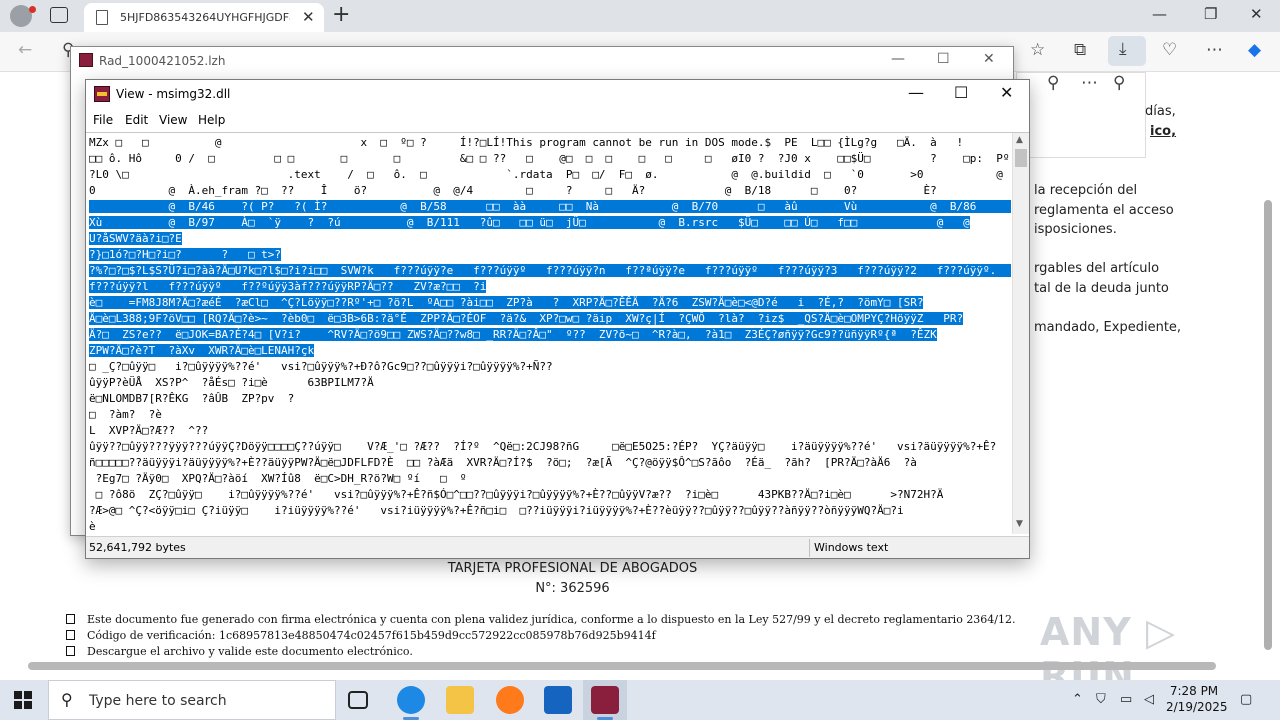  What do you see at coordinates (173, 120) in the screenshot?
I see `menu-view: View` at bounding box center [173, 120].